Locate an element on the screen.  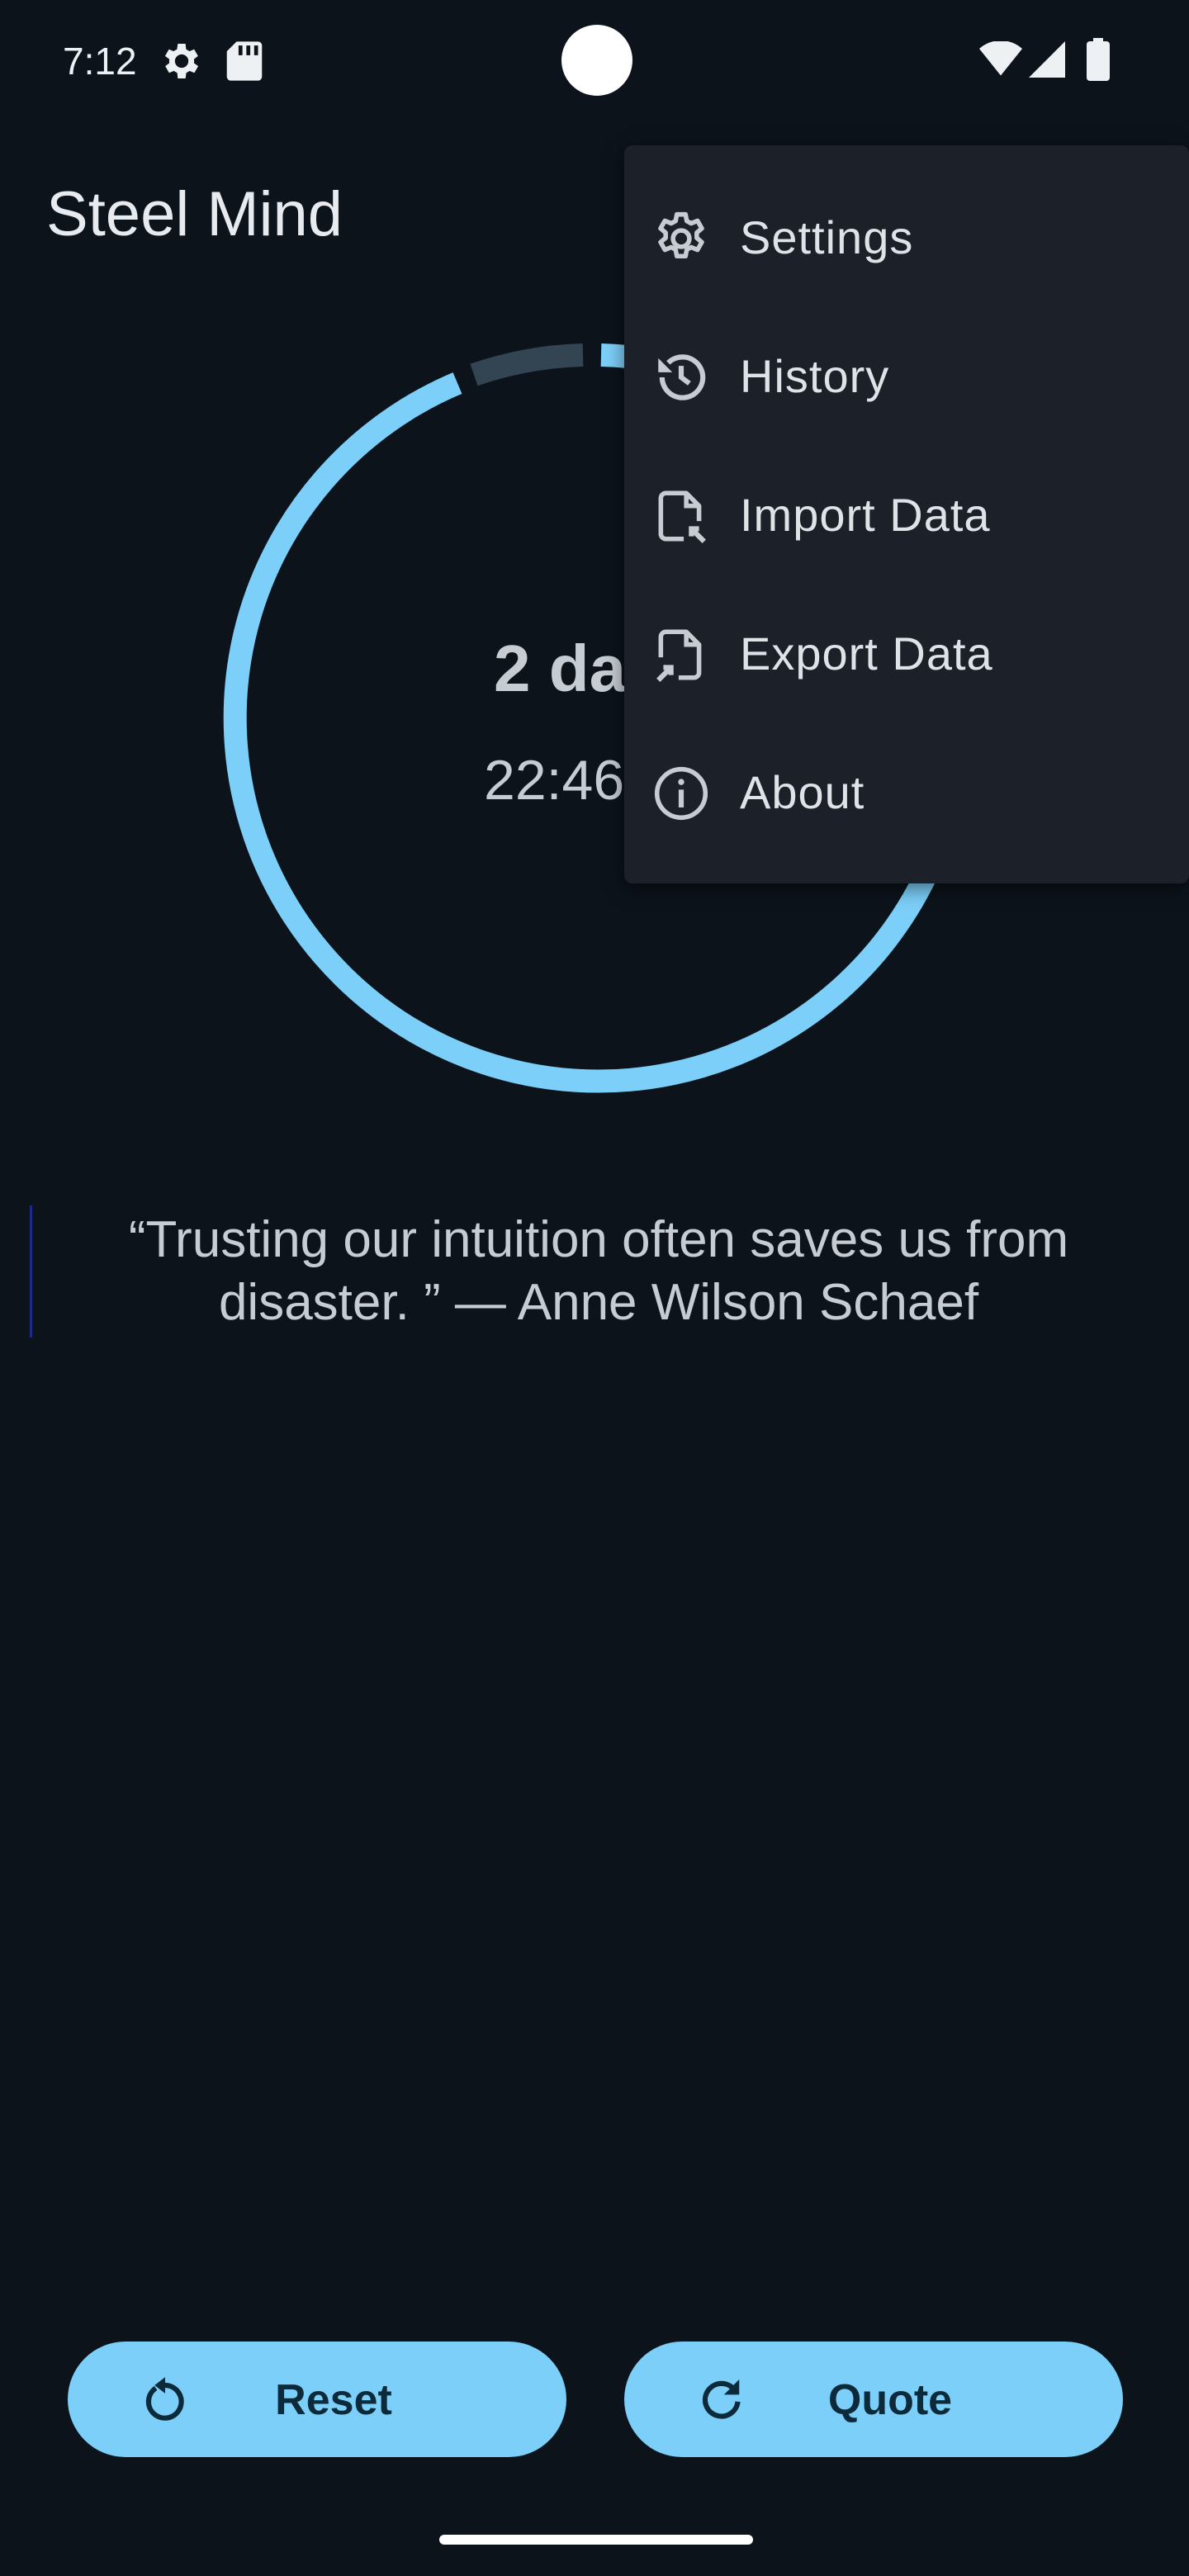
settings-gear-icon is located at coordinates (681, 238).